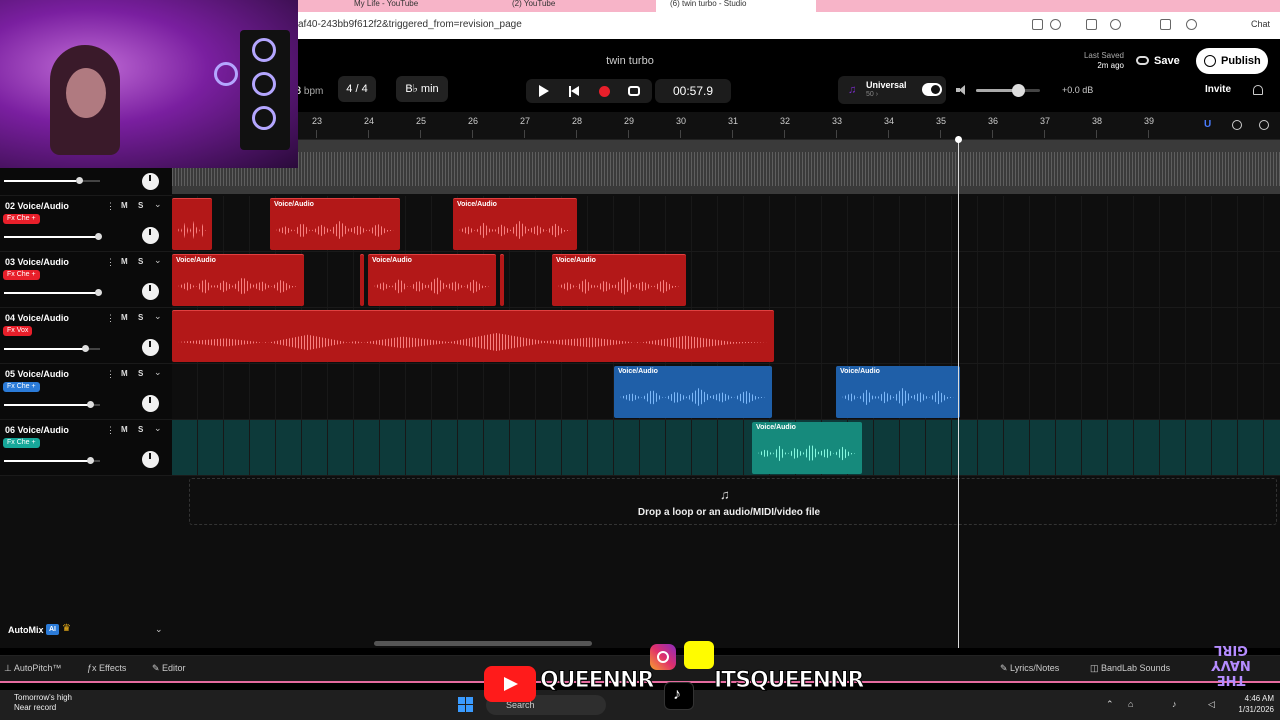 The width and height of the screenshot is (1280, 720). I want to click on fx-chip: Fx Vox, so click(18, 331).